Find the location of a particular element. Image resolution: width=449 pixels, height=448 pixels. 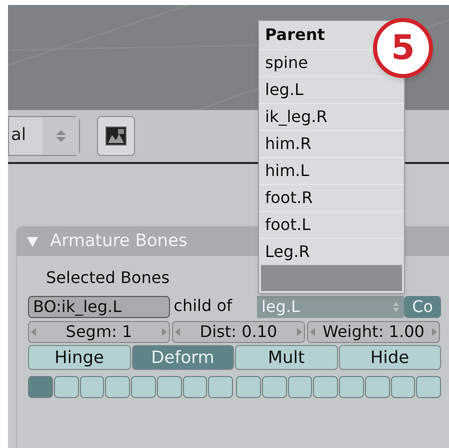

toggle-button: Hide is located at coordinates (389, 357).